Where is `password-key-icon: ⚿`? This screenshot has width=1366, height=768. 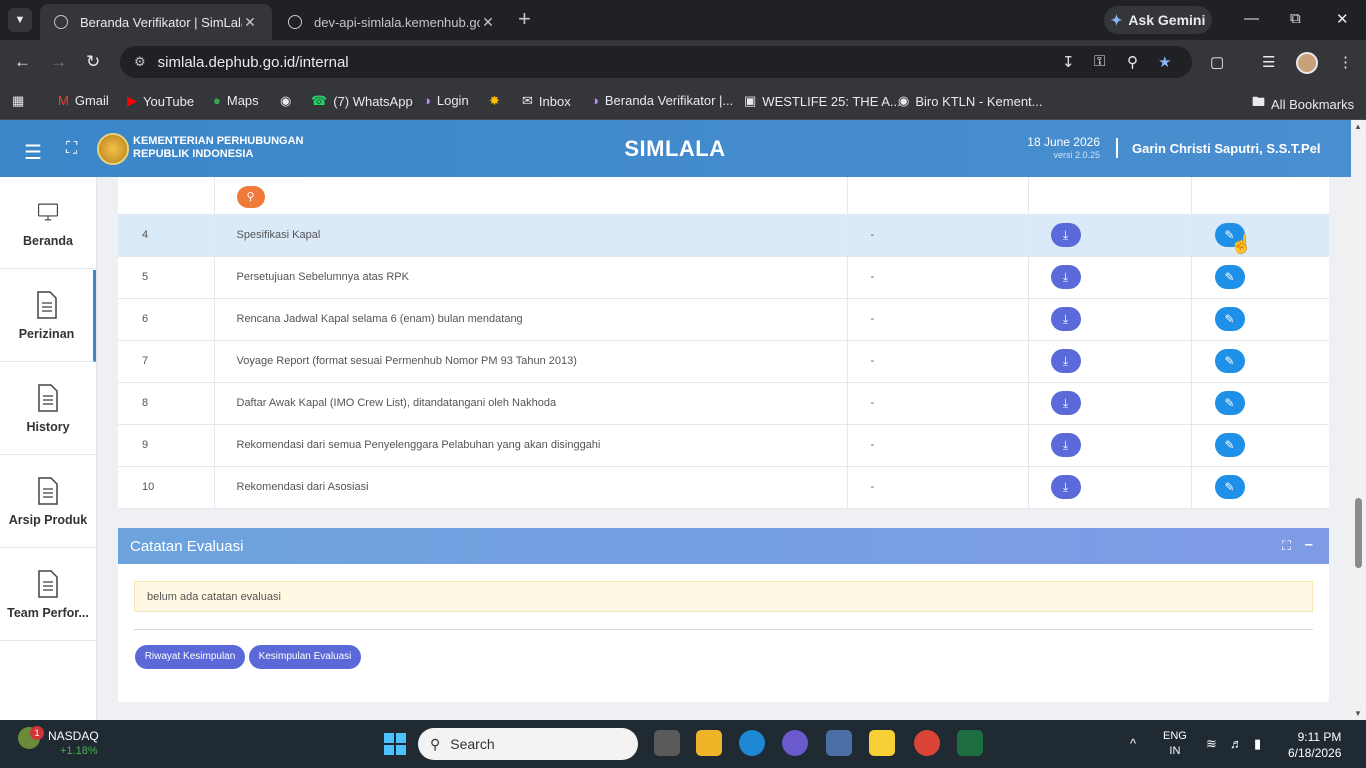
password-key-icon: ⚿ is located at coordinates (1099, 61).